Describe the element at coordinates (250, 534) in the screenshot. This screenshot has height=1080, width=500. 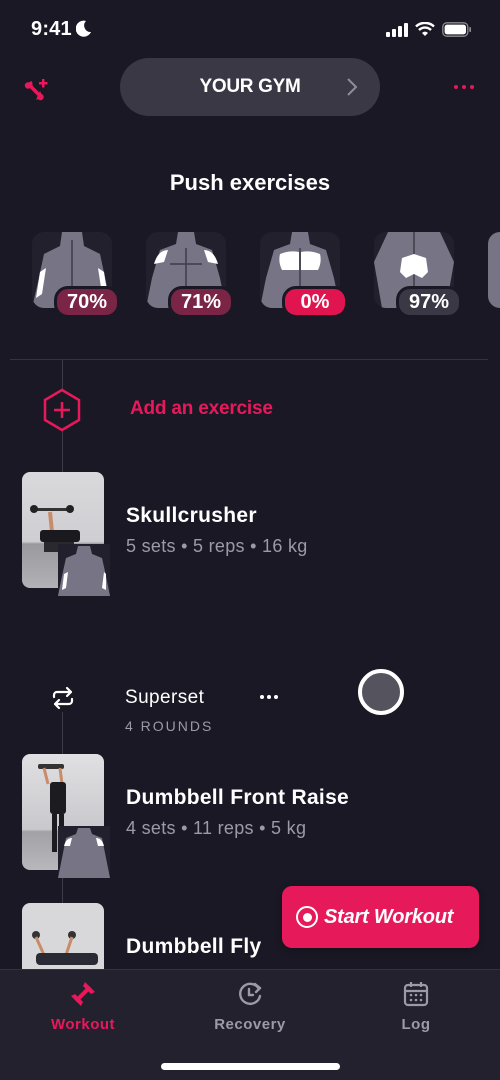
I see `exercise-item: Skullcrusher 5 sets • 5 reps • 16 kg` at that location.